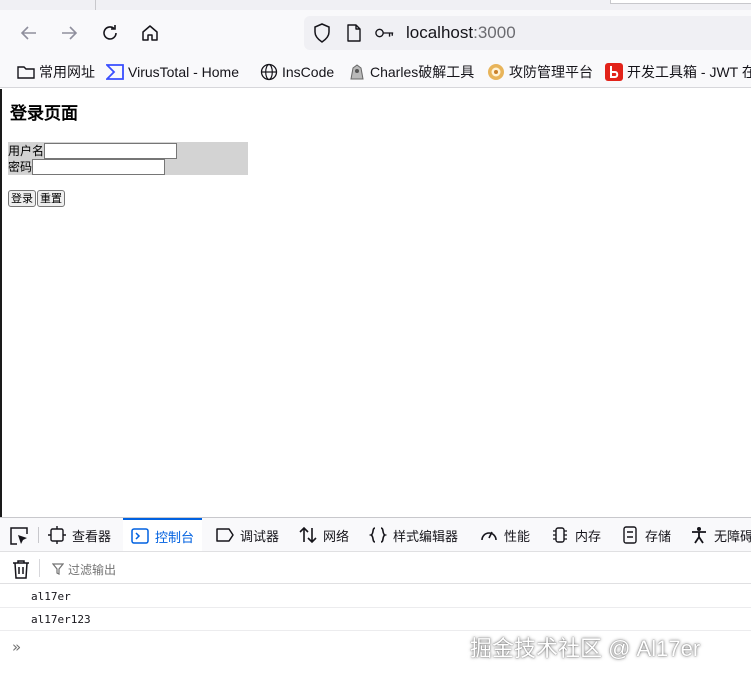 This screenshot has width=751, height=677. What do you see at coordinates (689, 72) in the screenshot?
I see `bookmark-label: 开发工具箱 - JWT 在` at bounding box center [689, 72].